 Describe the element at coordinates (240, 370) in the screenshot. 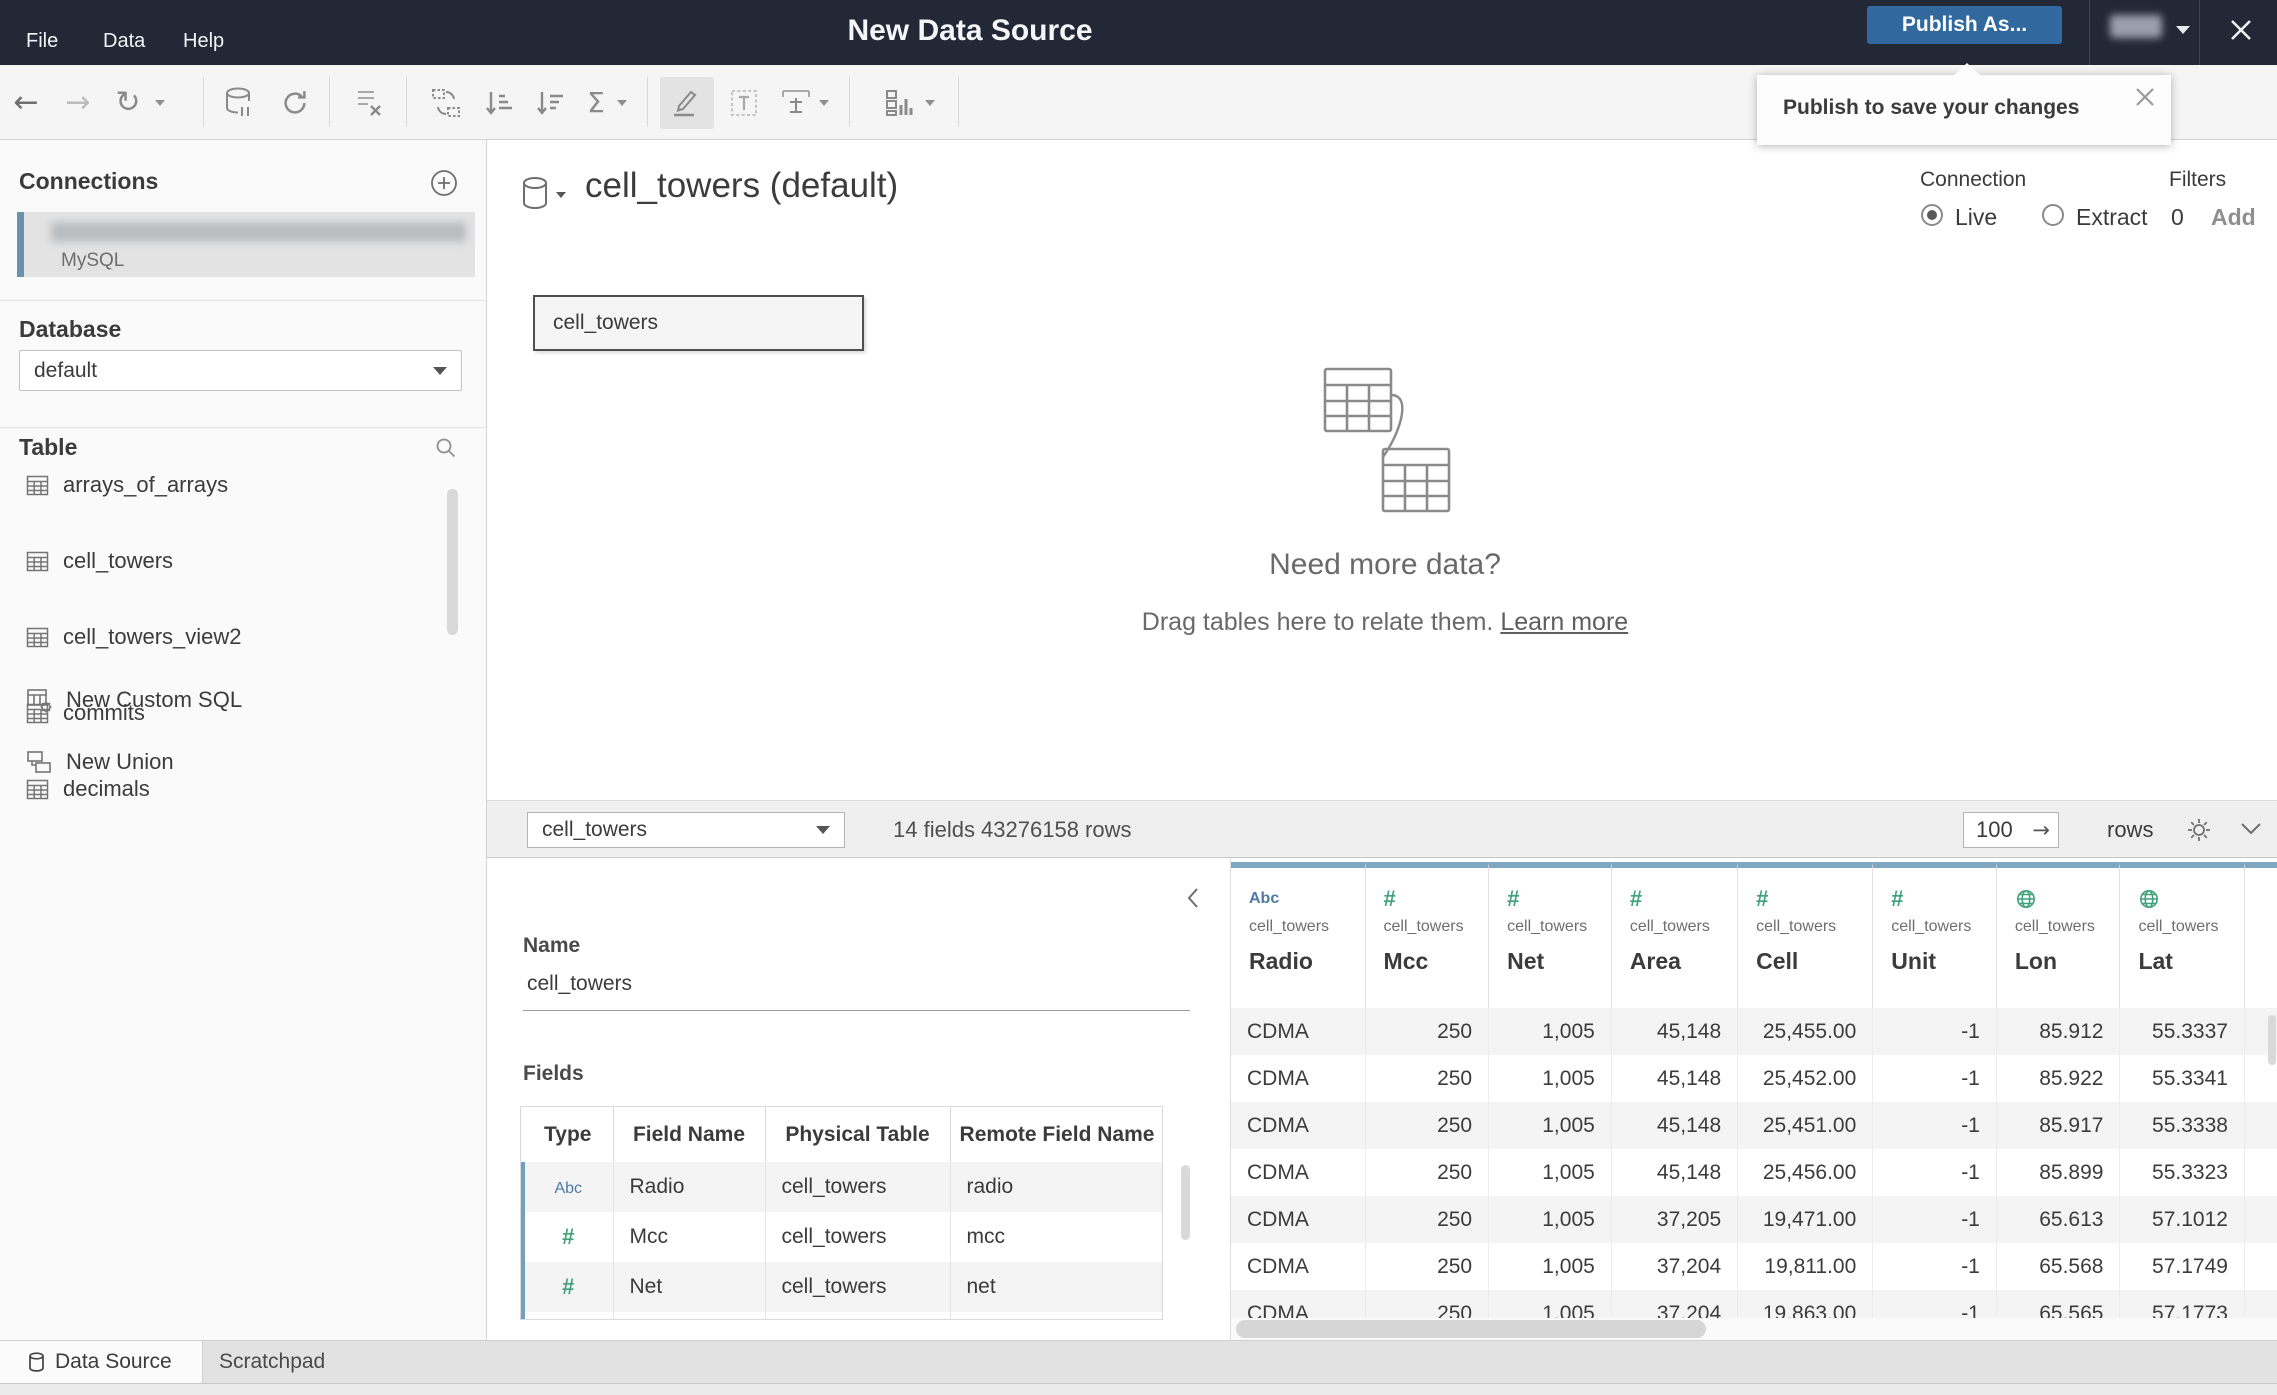

I see `database-select: default` at that location.